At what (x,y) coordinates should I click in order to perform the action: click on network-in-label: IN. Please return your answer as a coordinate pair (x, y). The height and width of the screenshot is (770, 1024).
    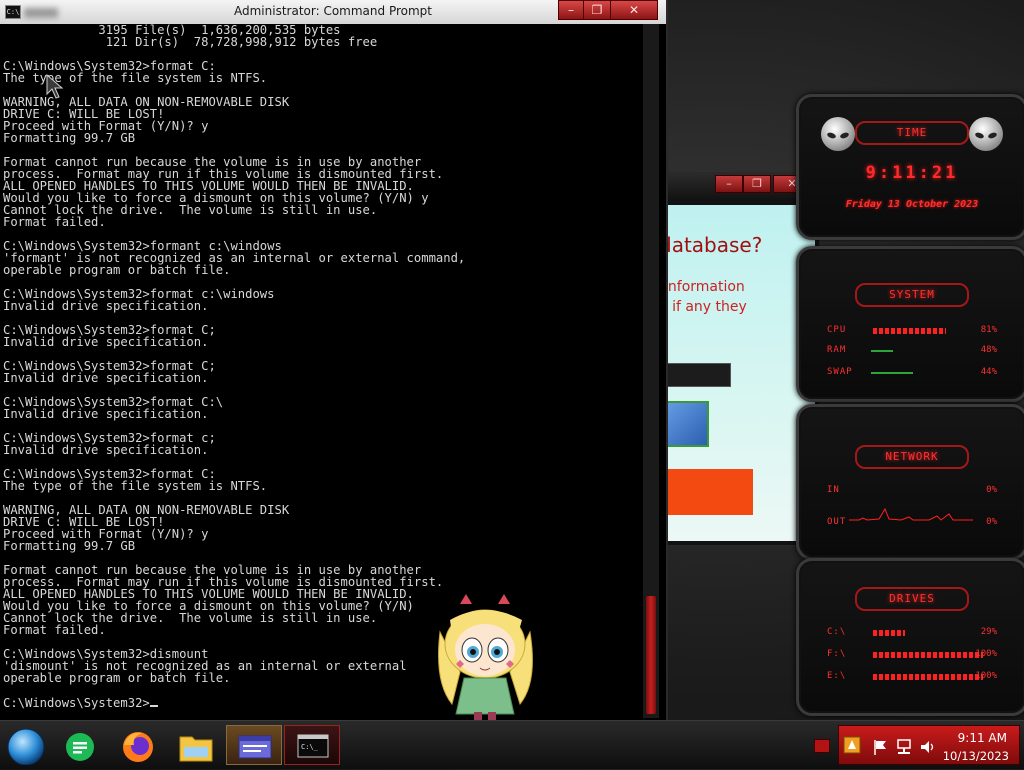
    Looking at the image, I should click on (833, 490).